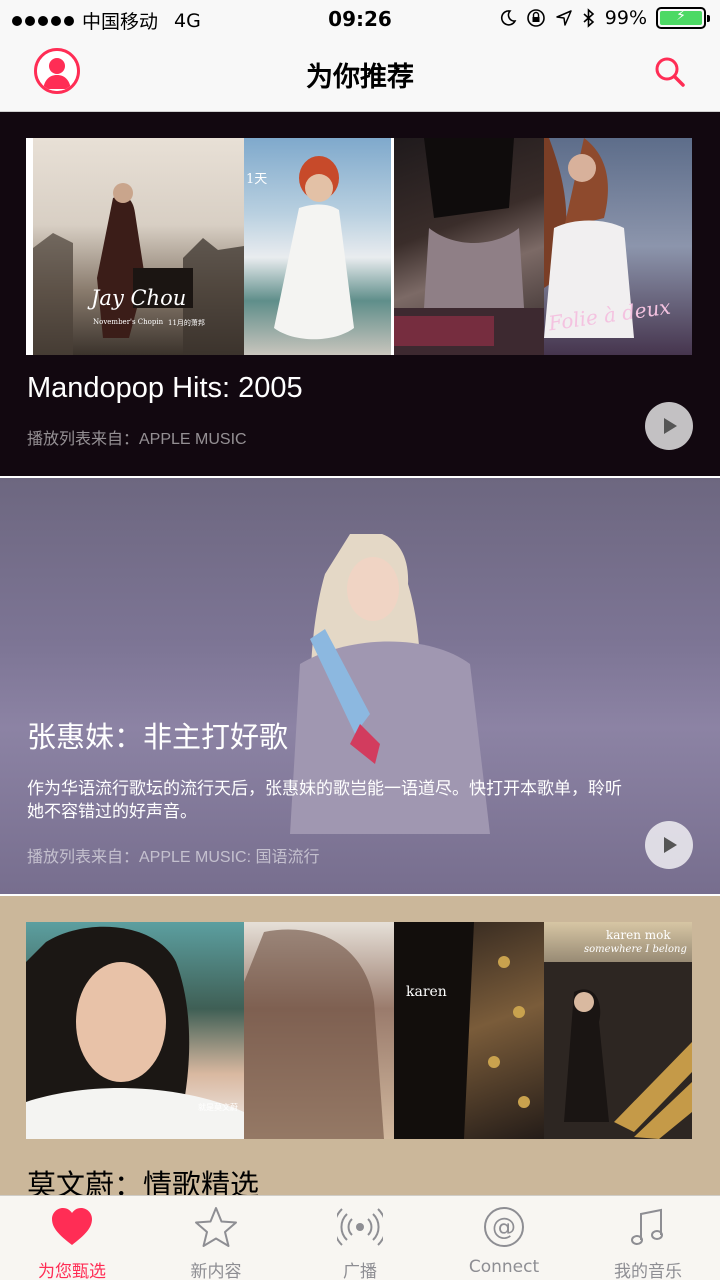 Image resolution: width=720 pixels, height=1280 pixels. Describe the element at coordinates (638, 935) in the screenshot. I see `album-artist-text: karen mok` at that location.